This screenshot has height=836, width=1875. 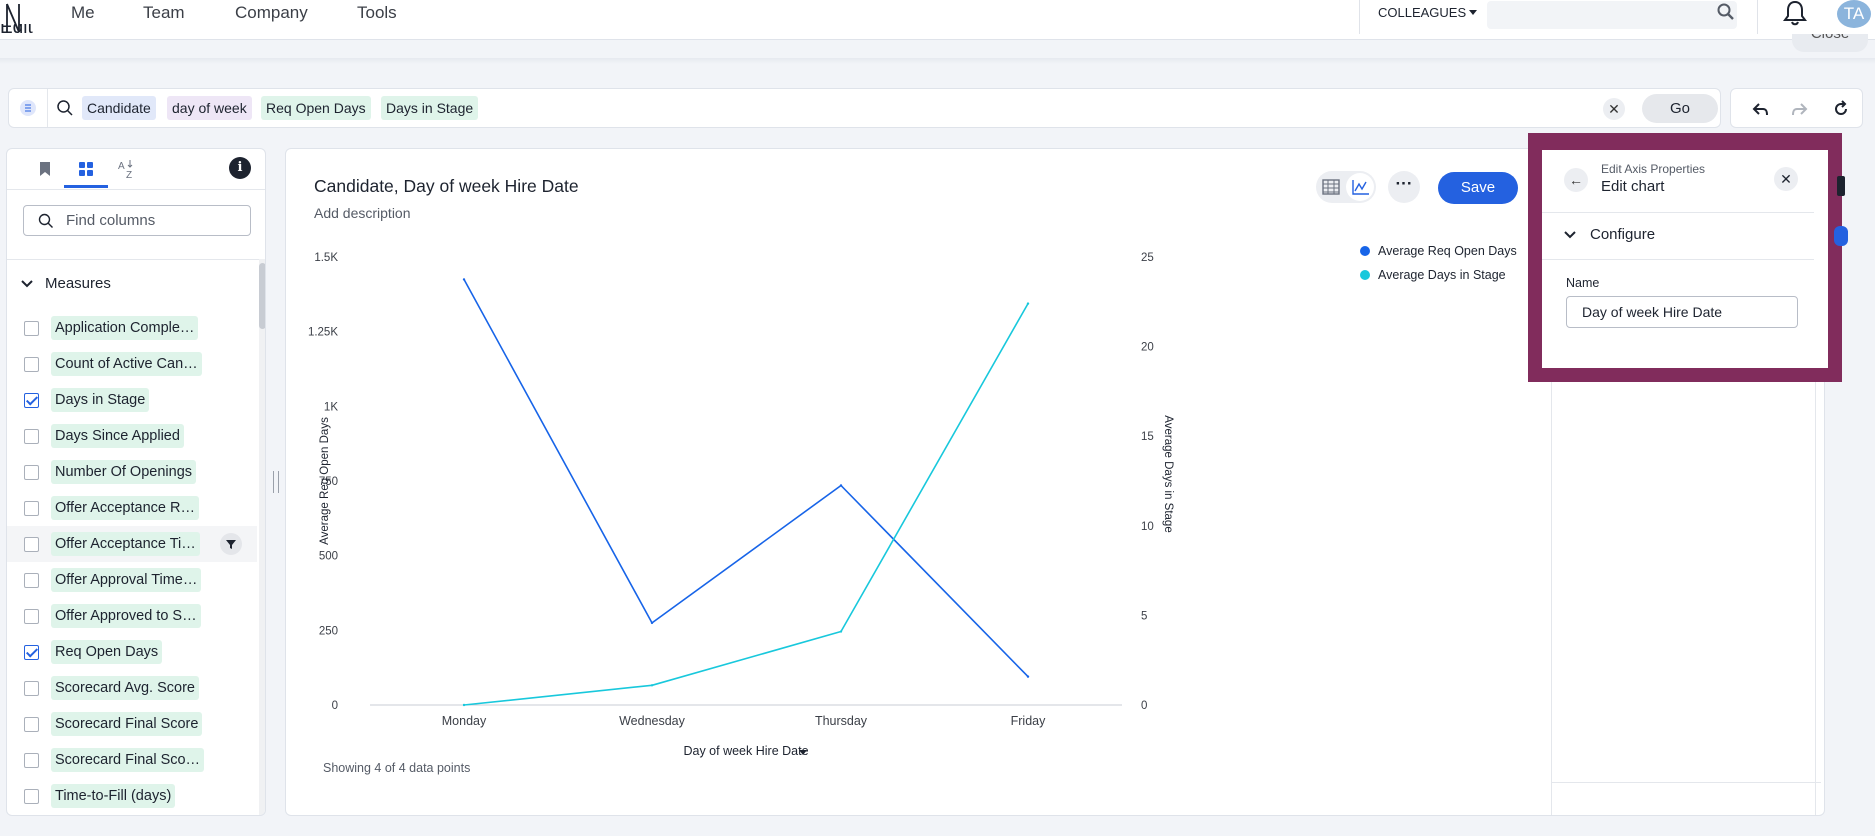 I want to click on y-left-tick-label: 1.5K, so click(x=326, y=258).